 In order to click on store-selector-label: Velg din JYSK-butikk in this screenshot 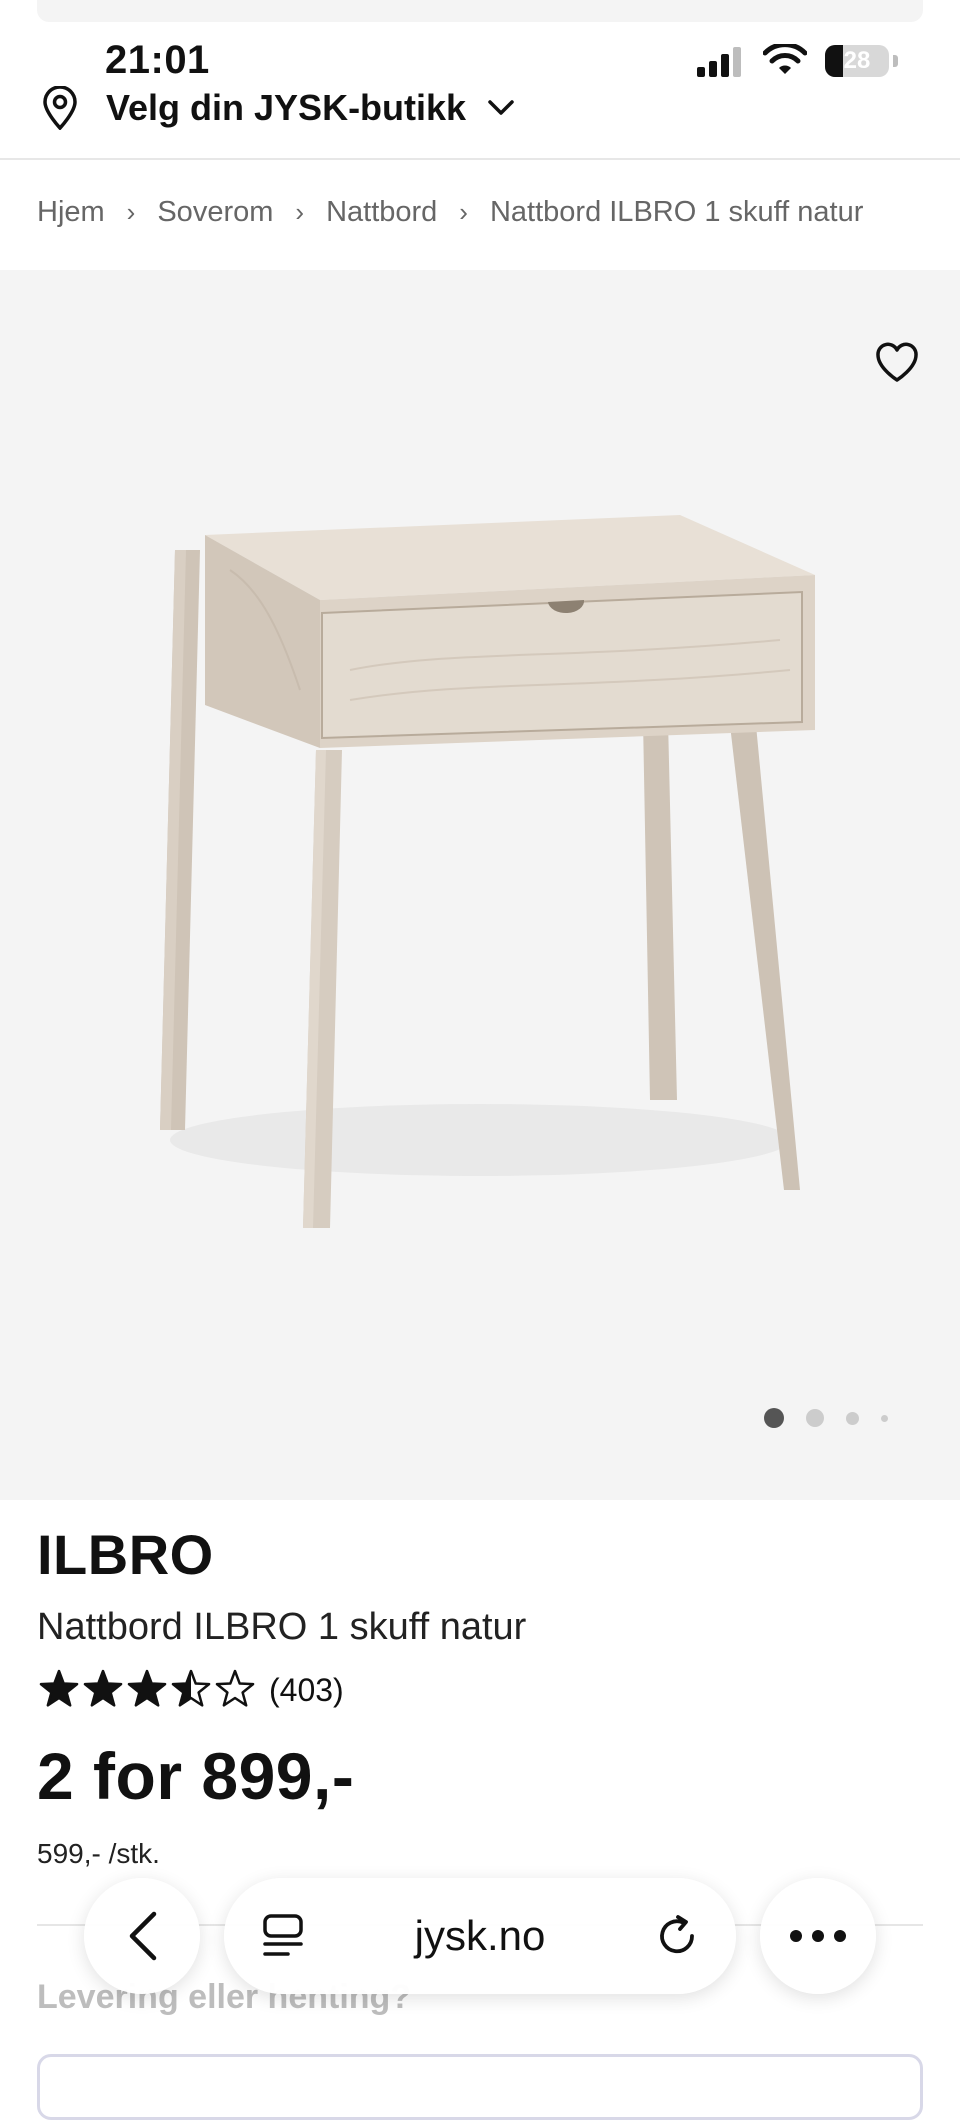, I will do `click(286, 107)`.